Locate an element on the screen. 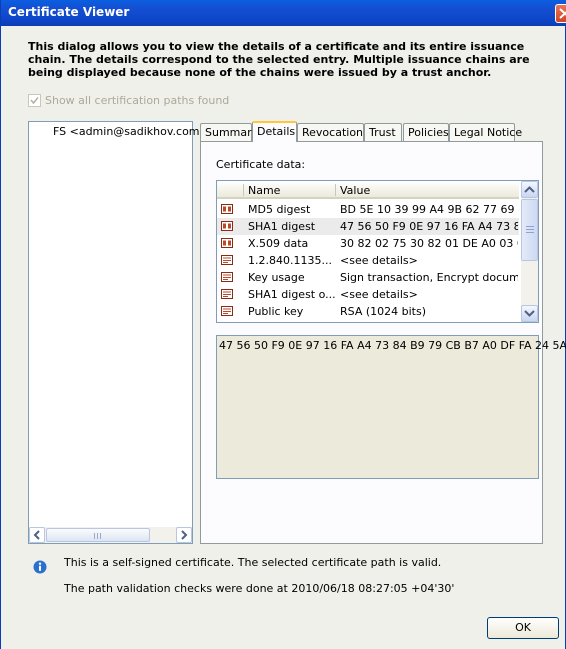 This screenshot has width=566, height=649. list-item: Public key RSA (1024 bits) is located at coordinates (368, 311).